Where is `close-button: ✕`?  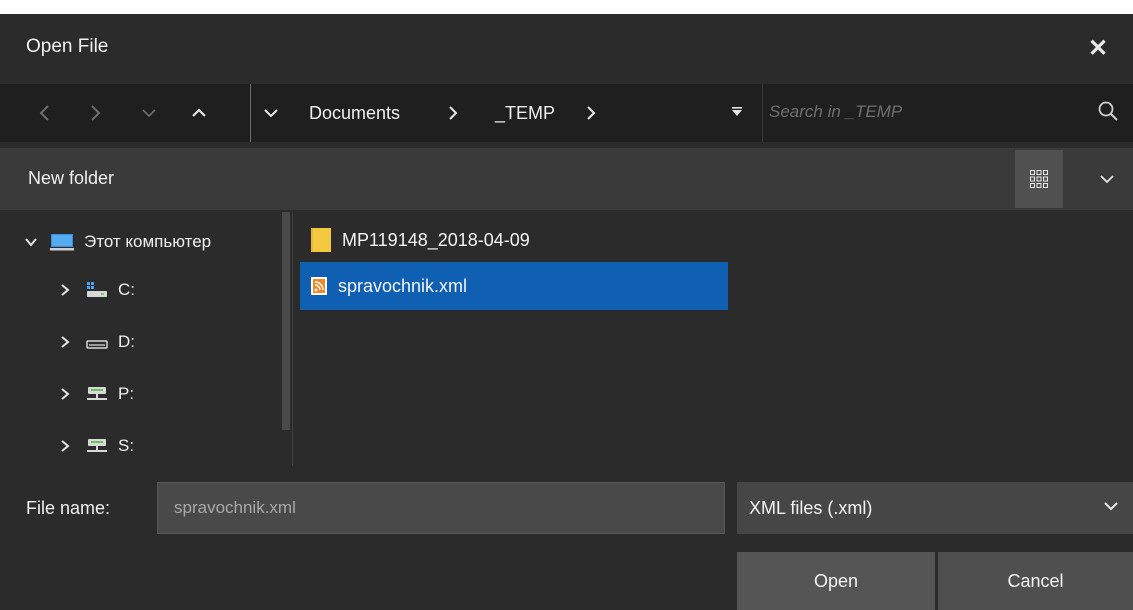
close-button: ✕ is located at coordinates (1098, 48).